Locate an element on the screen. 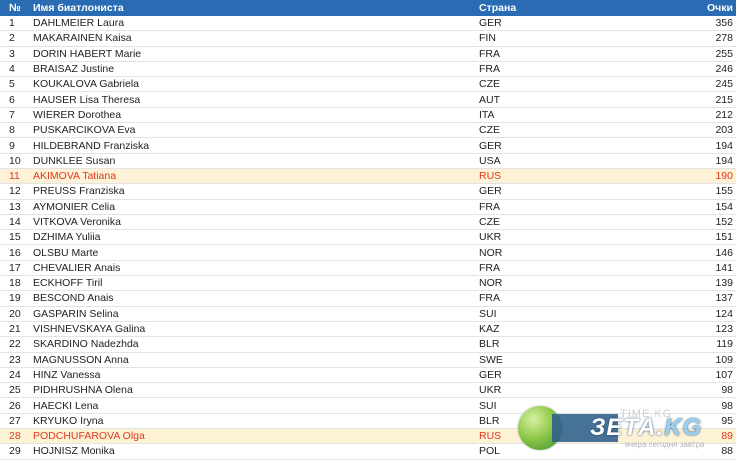  table-header-row: № Имя биатлониста Страна Очки is located at coordinates (368, 8).